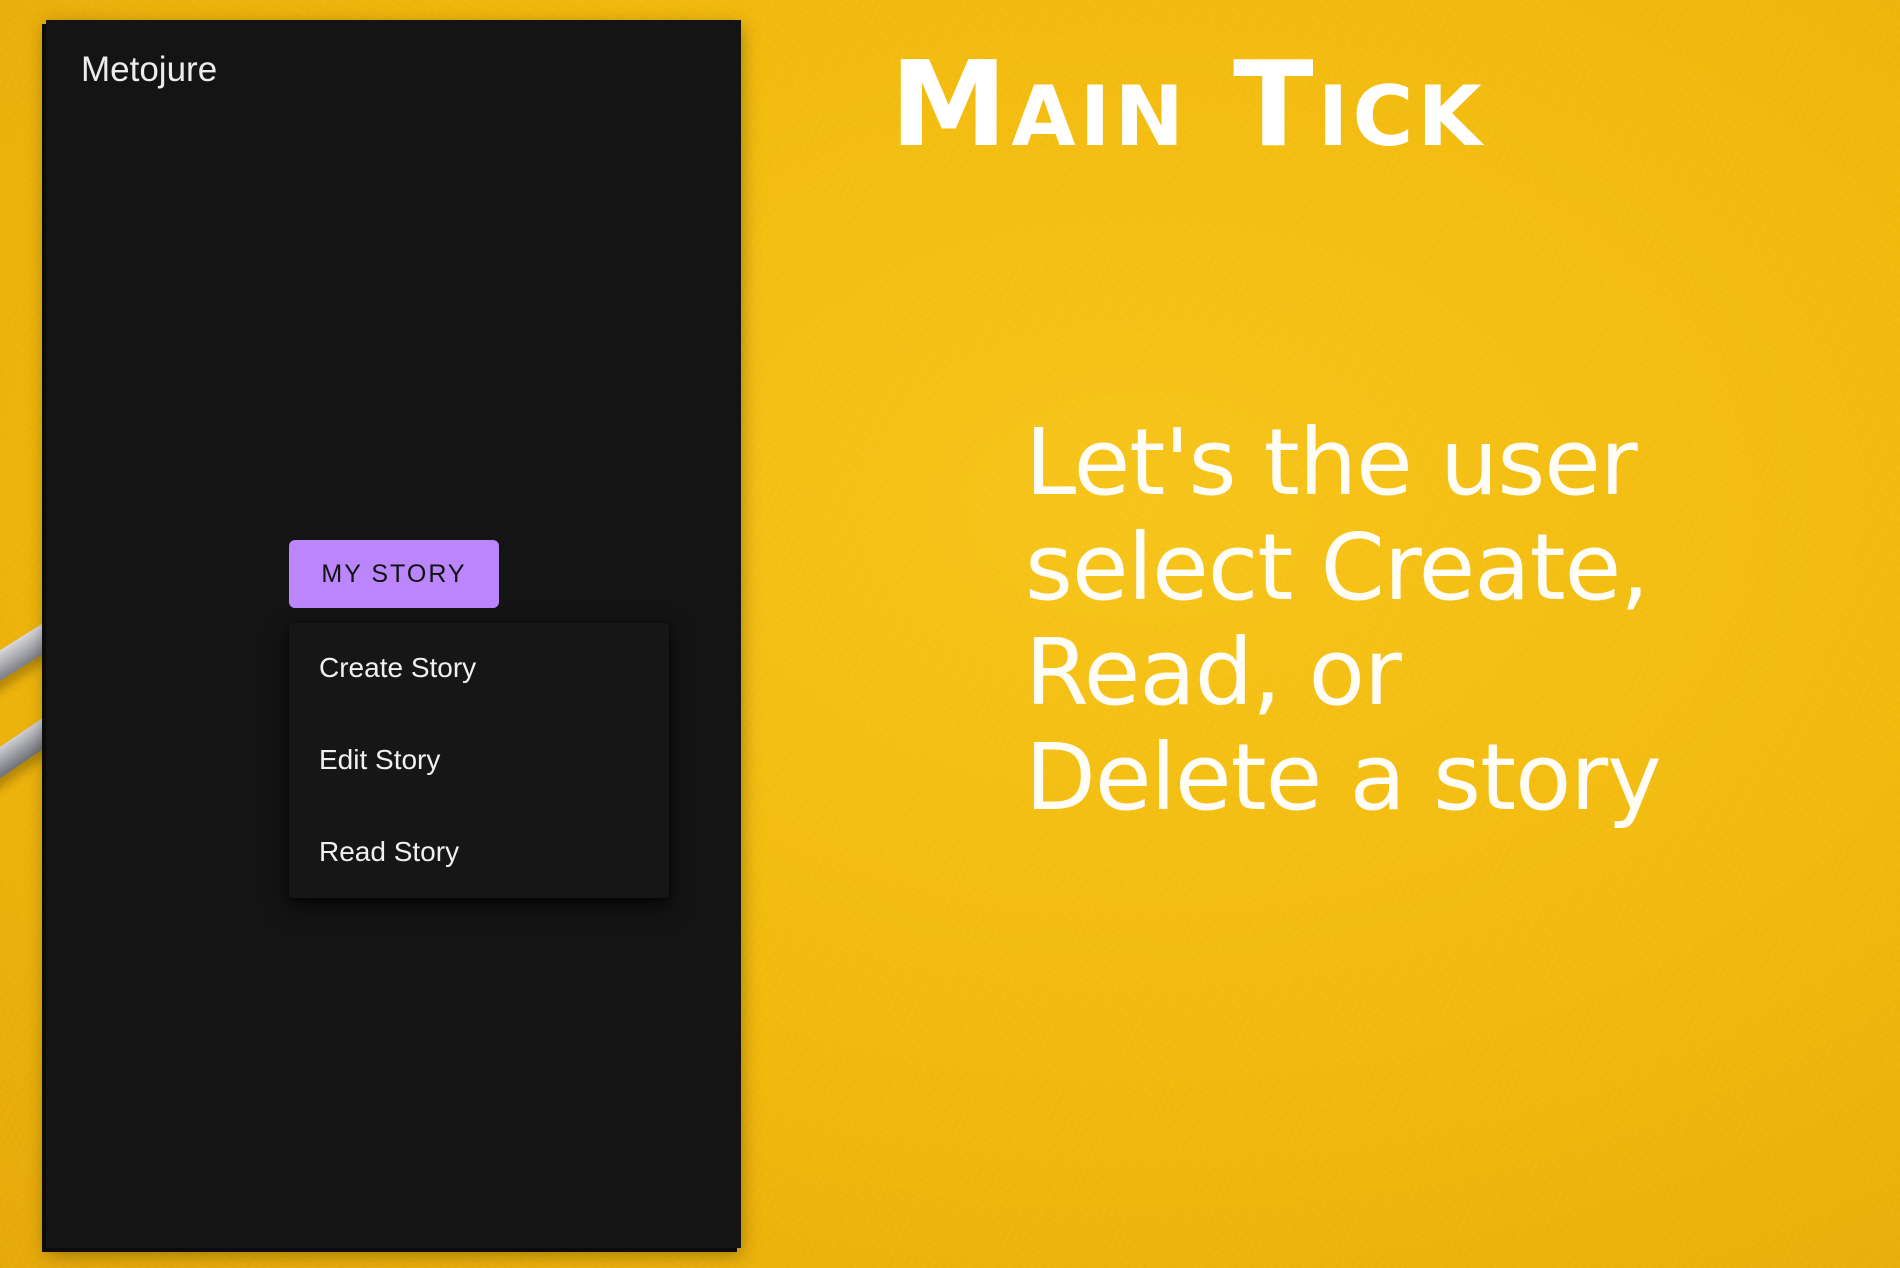  Describe the element at coordinates (398, 667) in the screenshot. I see `menu-item-label: Create Story` at that location.